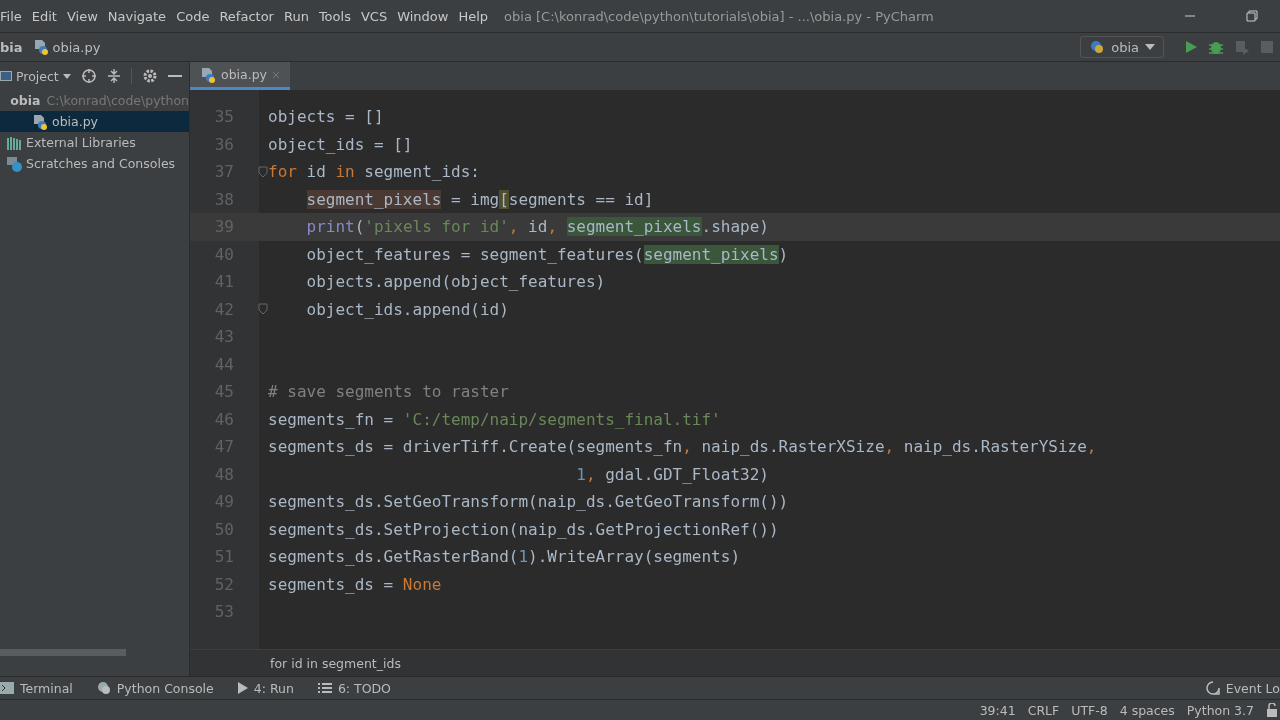 This screenshot has height=720, width=1280. Describe the element at coordinates (1191, 47) in the screenshot. I see `run-icon` at that location.